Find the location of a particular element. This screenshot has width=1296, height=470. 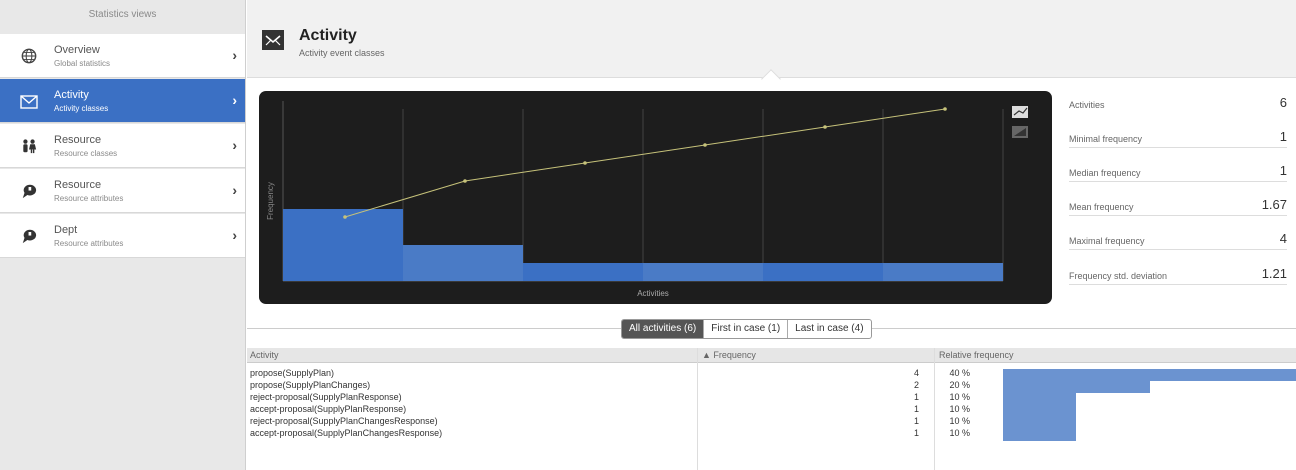

sidebar-item-label: Dept is located at coordinates (66, 230).